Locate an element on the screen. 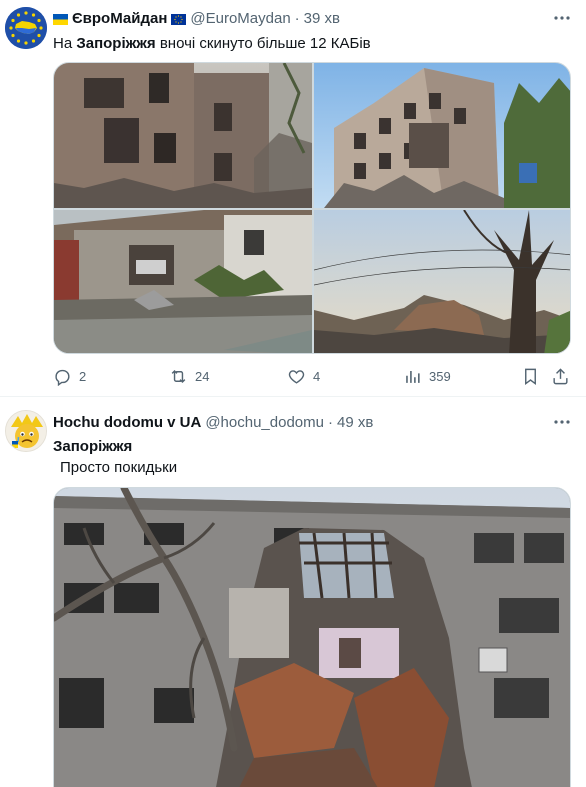  like-count: 4 is located at coordinates (317, 376).